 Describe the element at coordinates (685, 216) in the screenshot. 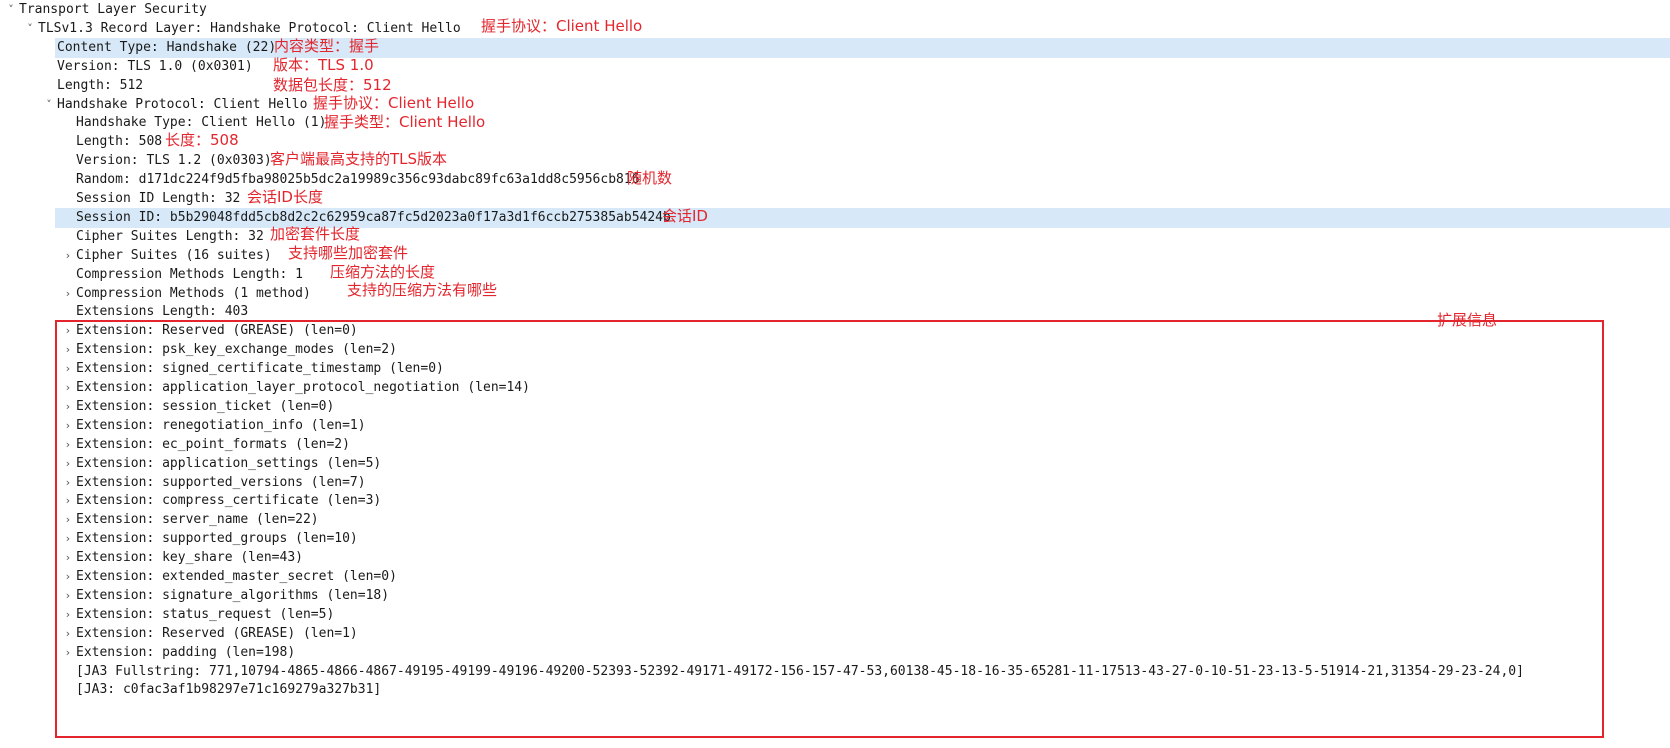

I see `annotation-session-id: 会话ID` at that location.